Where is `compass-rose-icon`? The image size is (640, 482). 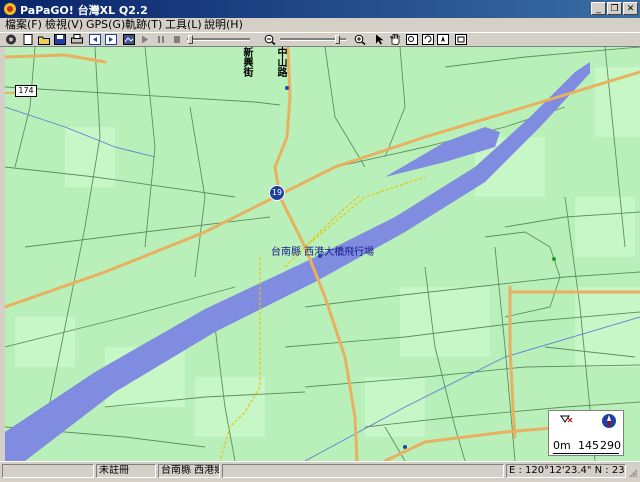 compass-rose-icon is located at coordinates (609, 422).